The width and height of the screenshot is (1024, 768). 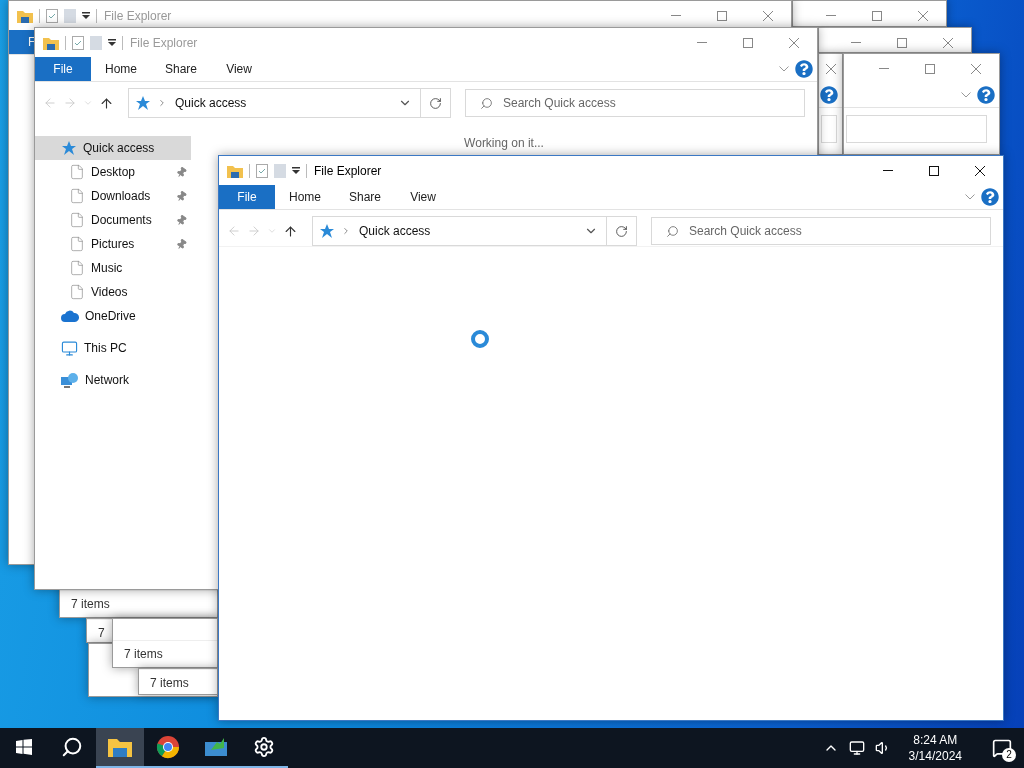 I want to click on notifications-button: 2, so click(x=1002, y=748).